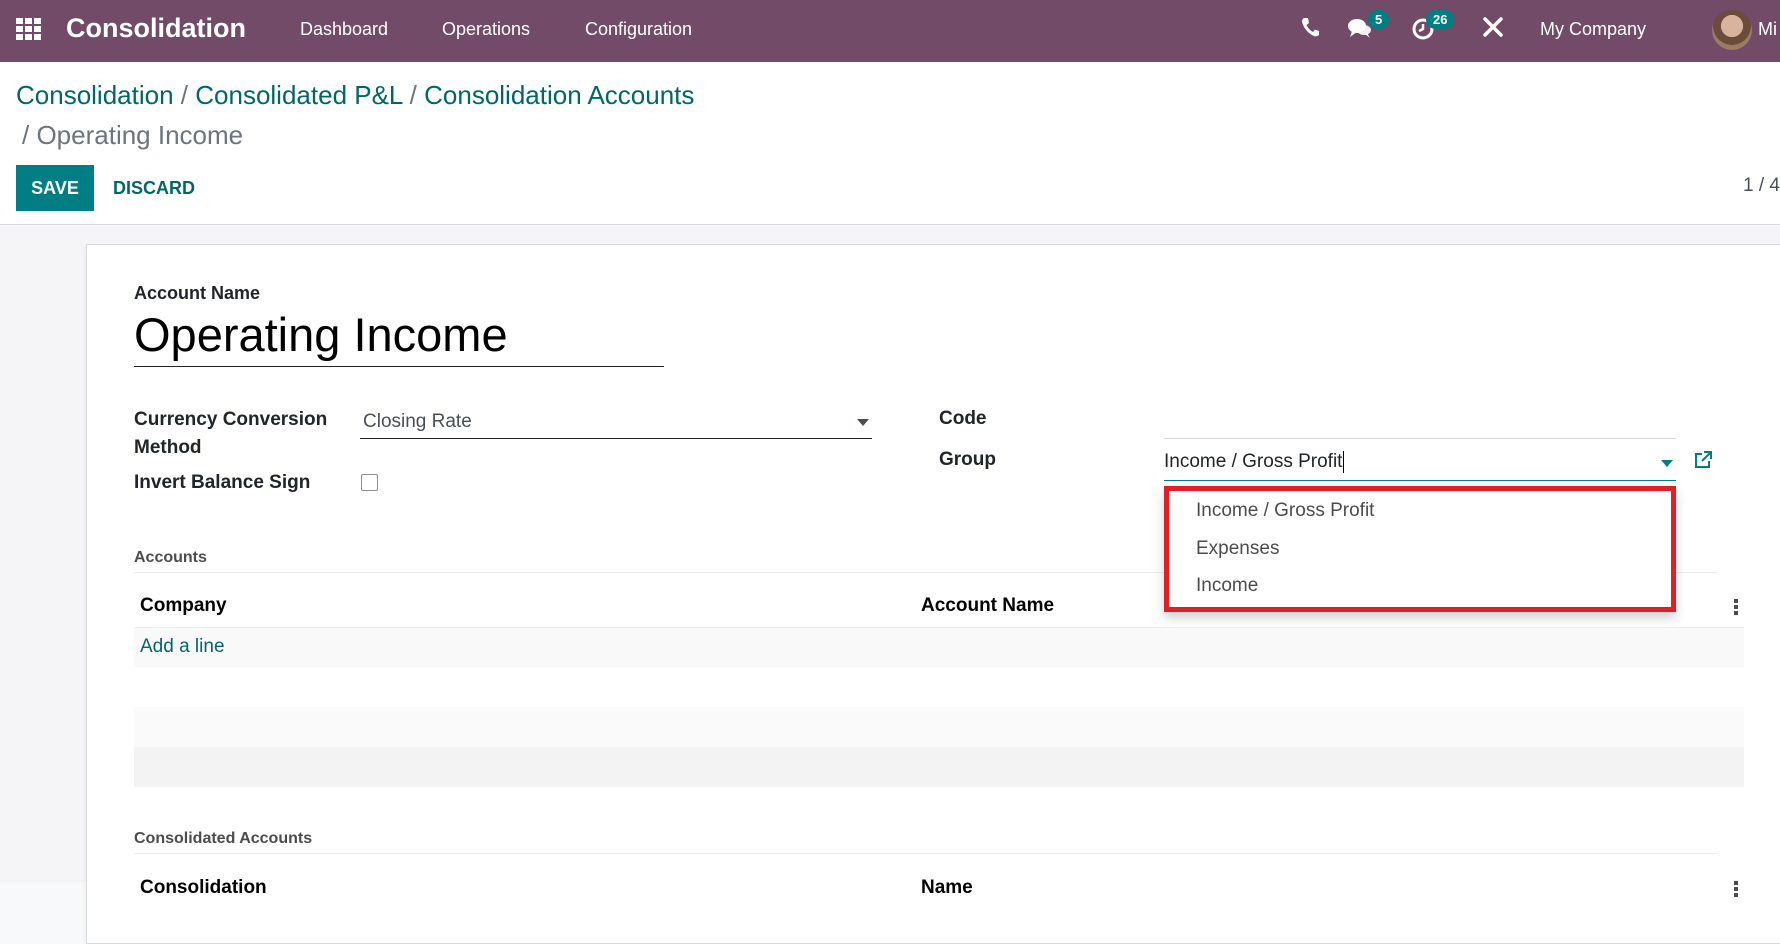  I want to click on section-divider, so click(925, 853).